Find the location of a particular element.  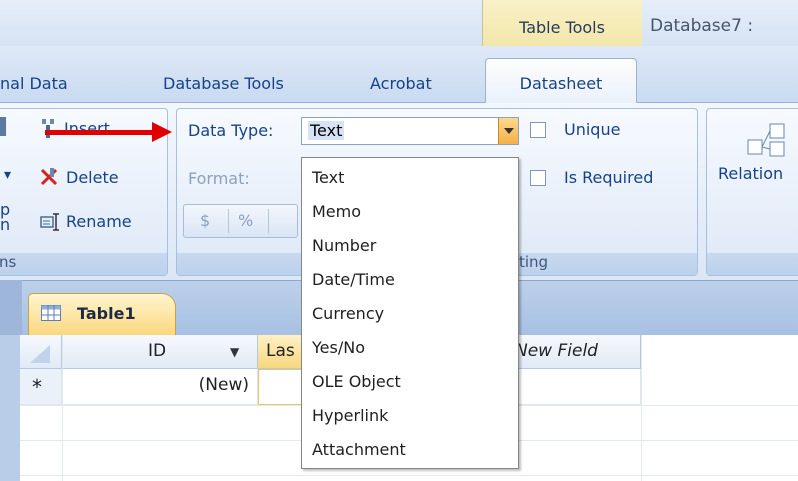

annotation-arrow-shaft is located at coordinates (100, 132).